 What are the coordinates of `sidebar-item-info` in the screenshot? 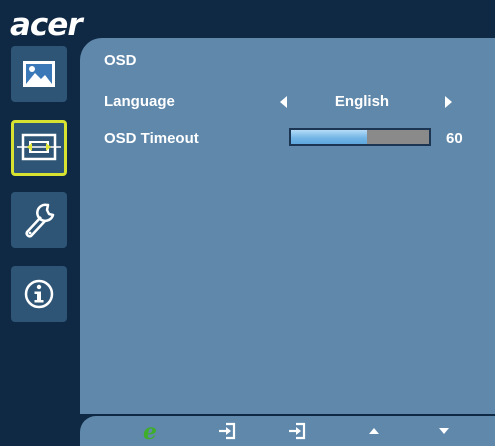 It's located at (39, 294).